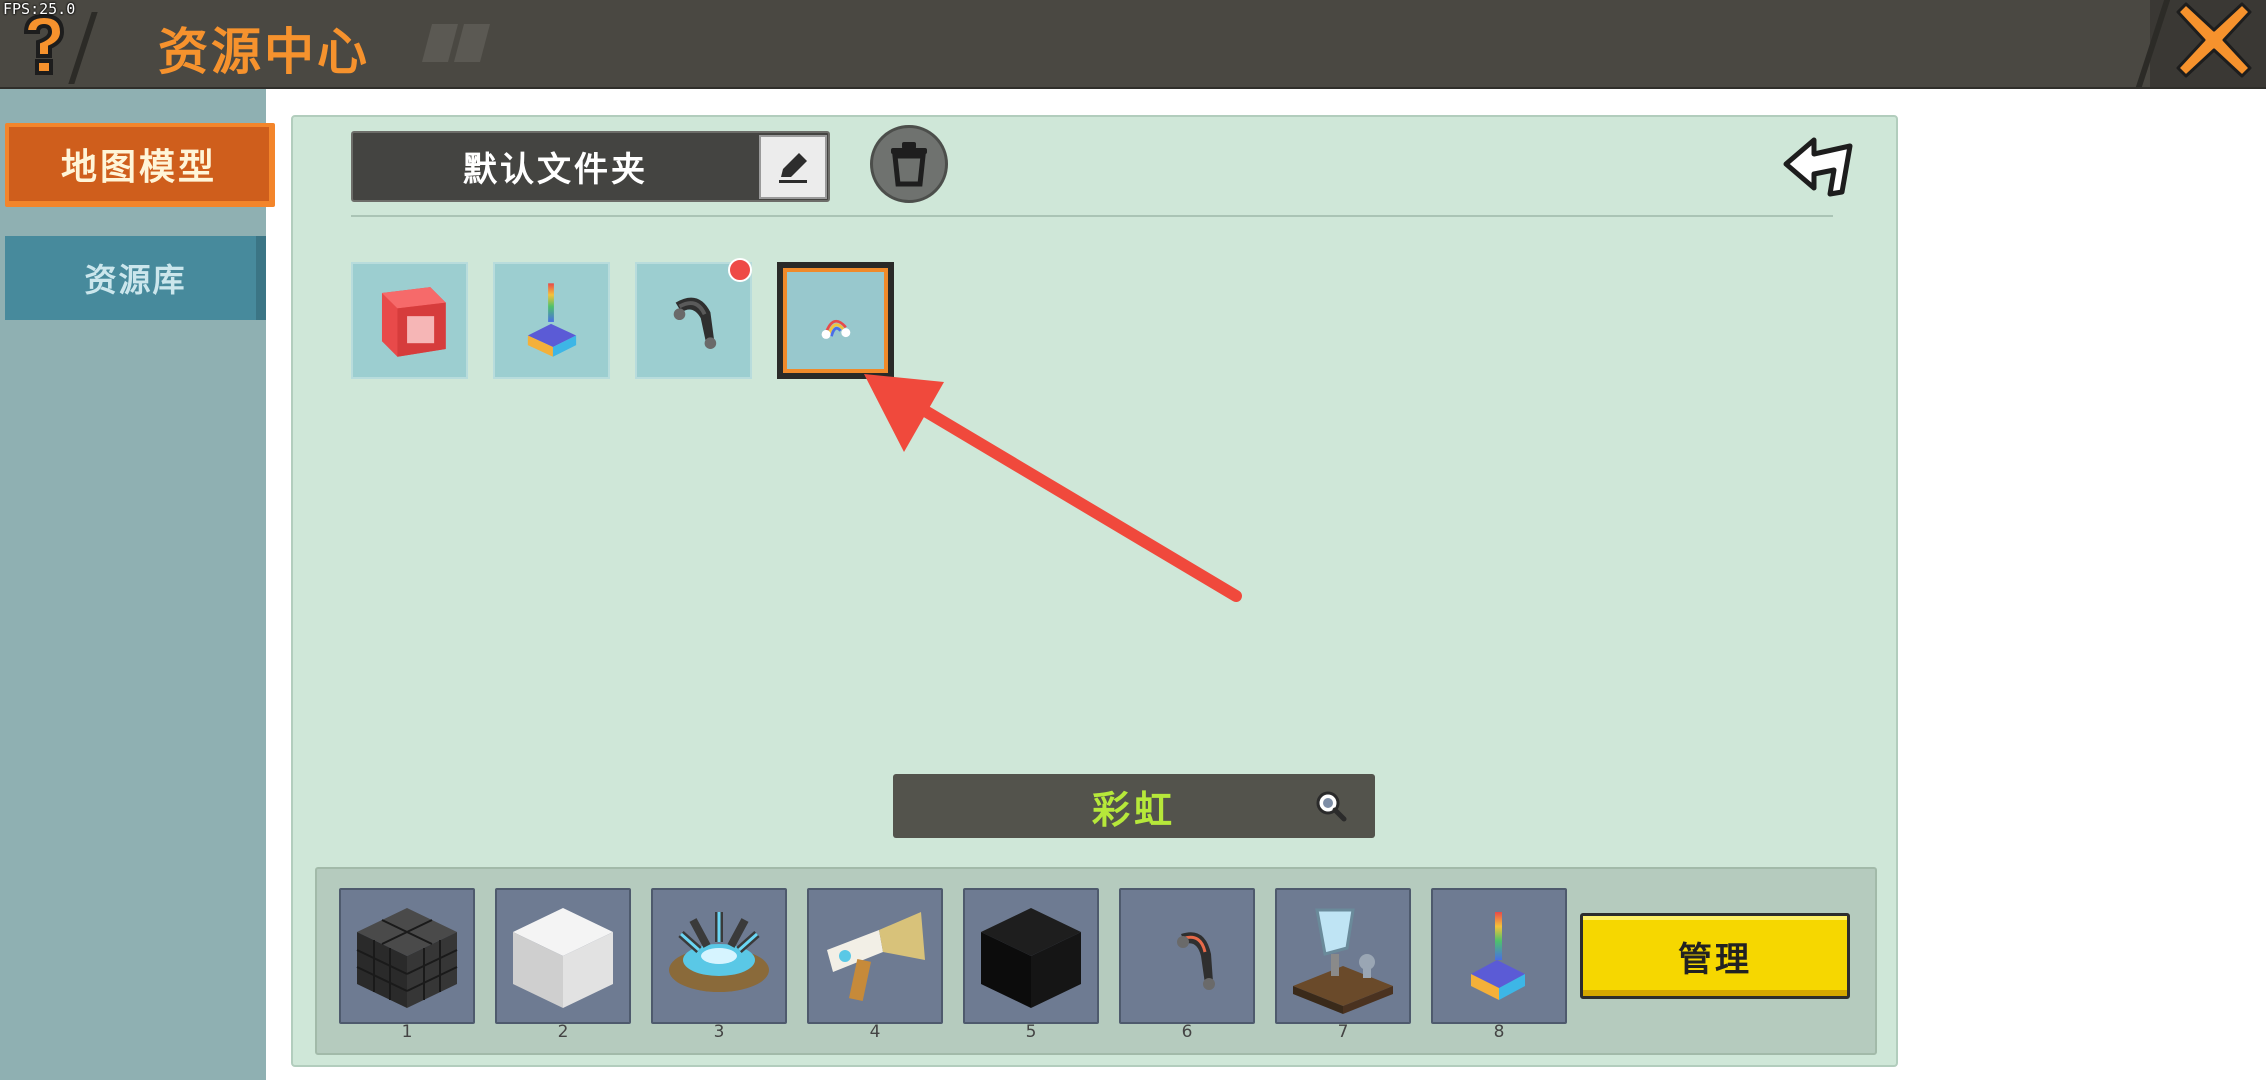 This screenshot has height=1080, width=2266. I want to click on fps-counter: FPS:25.0, so click(39, 9).